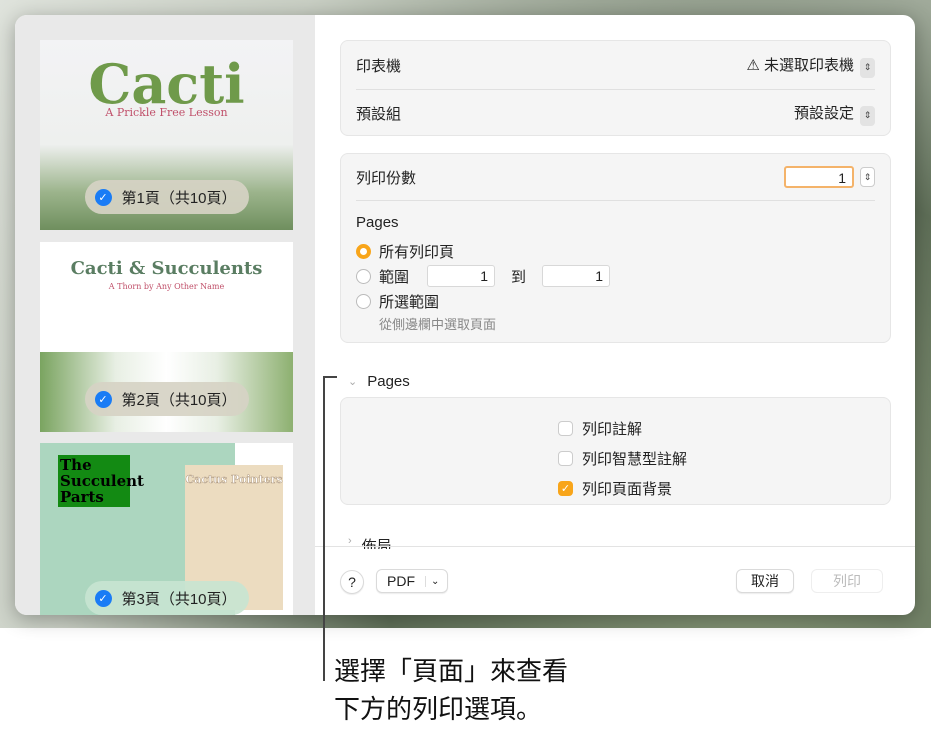 The width and height of the screenshot is (931, 734). What do you see at coordinates (823, 113) in the screenshot?
I see `presets-value: 預設設定` at bounding box center [823, 113].